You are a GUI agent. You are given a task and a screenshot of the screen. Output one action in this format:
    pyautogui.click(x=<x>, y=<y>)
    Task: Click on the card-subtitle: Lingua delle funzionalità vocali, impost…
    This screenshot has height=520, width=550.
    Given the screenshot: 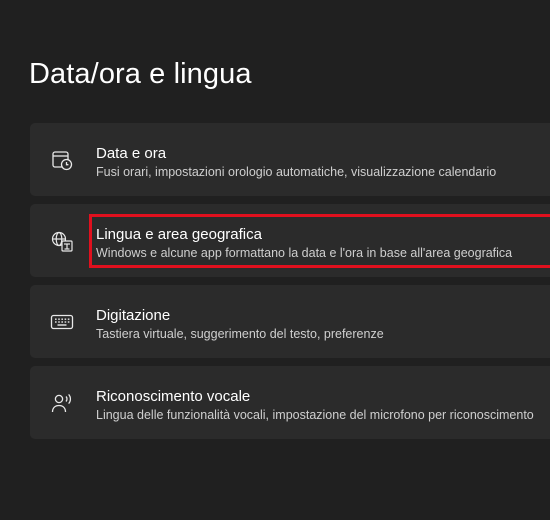 What is the action you would take?
    pyautogui.click(x=315, y=415)
    